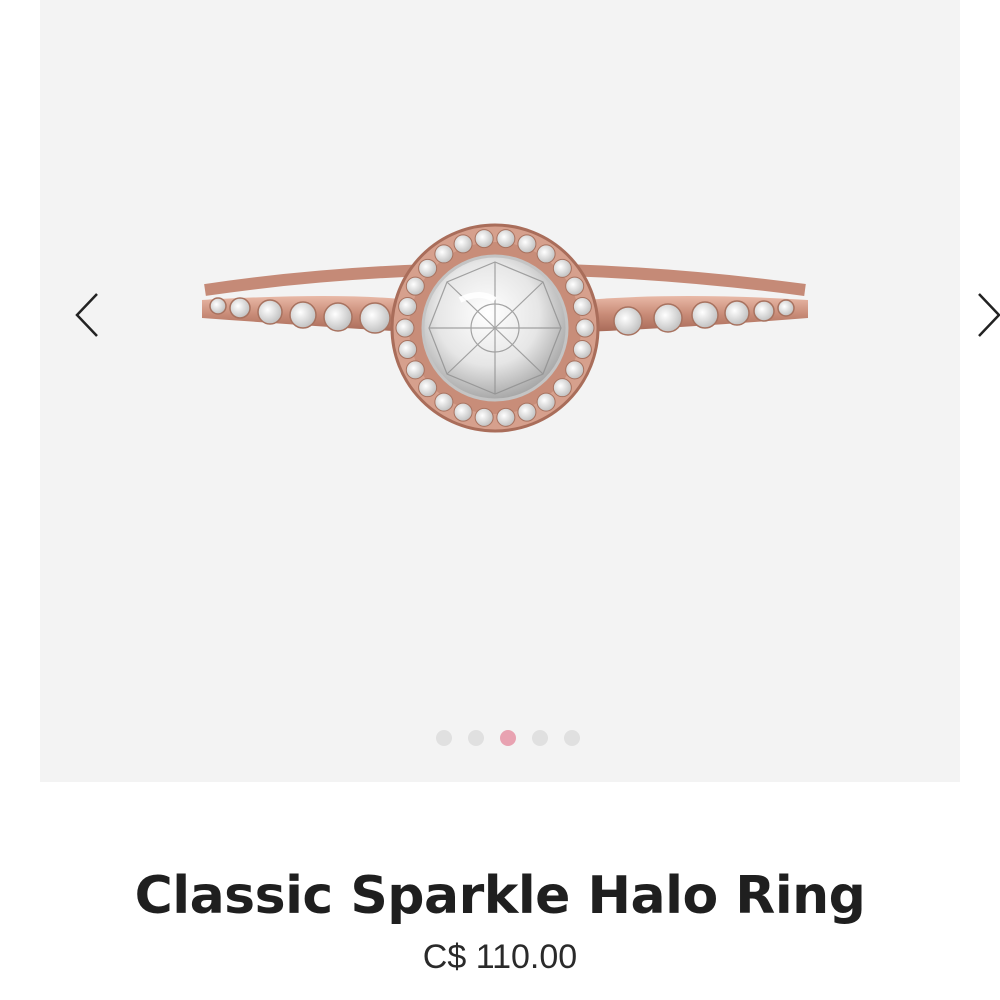 The image size is (1000, 1000). I want to click on chevron-left-icon, so click(86, 315).